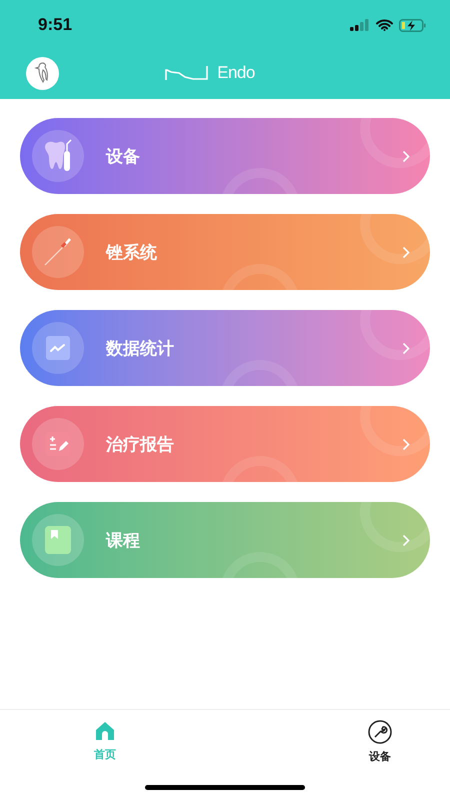  Describe the element at coordinates (58, 540) in the screenshot. I see `bookmark-book-icon` at that location.